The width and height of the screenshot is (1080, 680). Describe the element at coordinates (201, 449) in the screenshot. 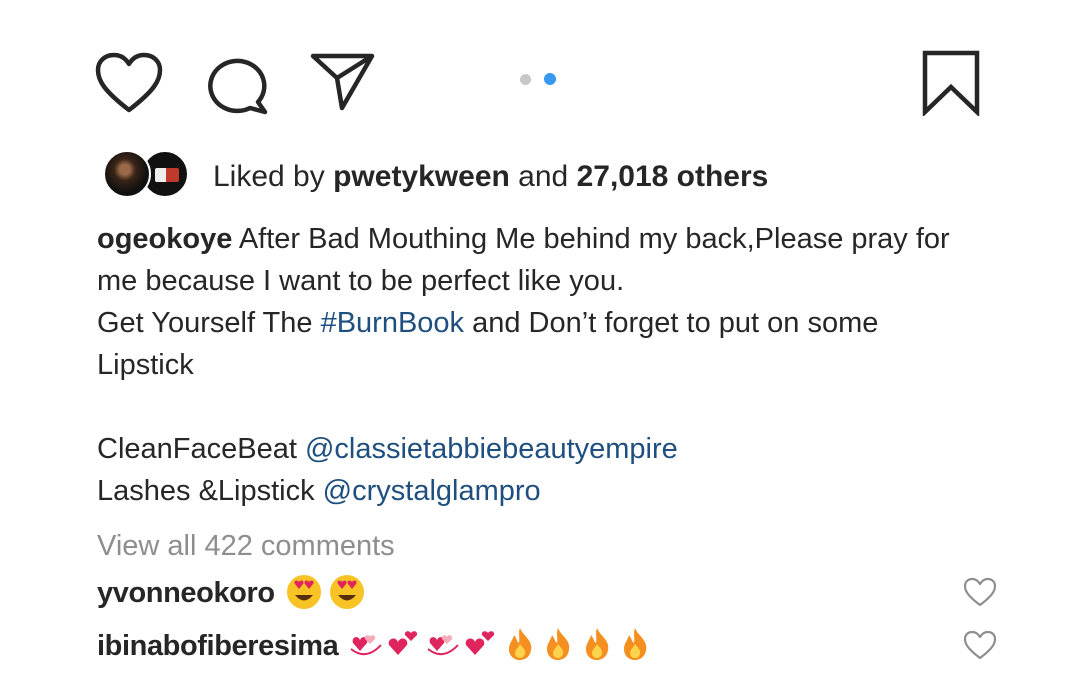

I see `caption-text: CleanFaceBeat` at that location.